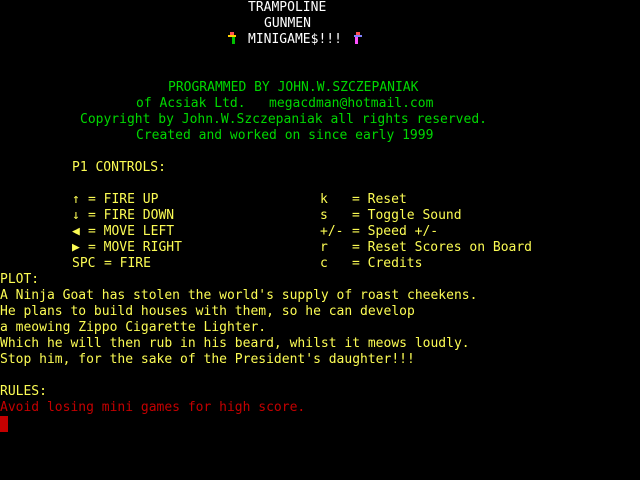 The image size is (640, 480). Describe the element at coordinates (127, 263) in the screenshot. I see `control-label-fire: = FIRE` at that location.